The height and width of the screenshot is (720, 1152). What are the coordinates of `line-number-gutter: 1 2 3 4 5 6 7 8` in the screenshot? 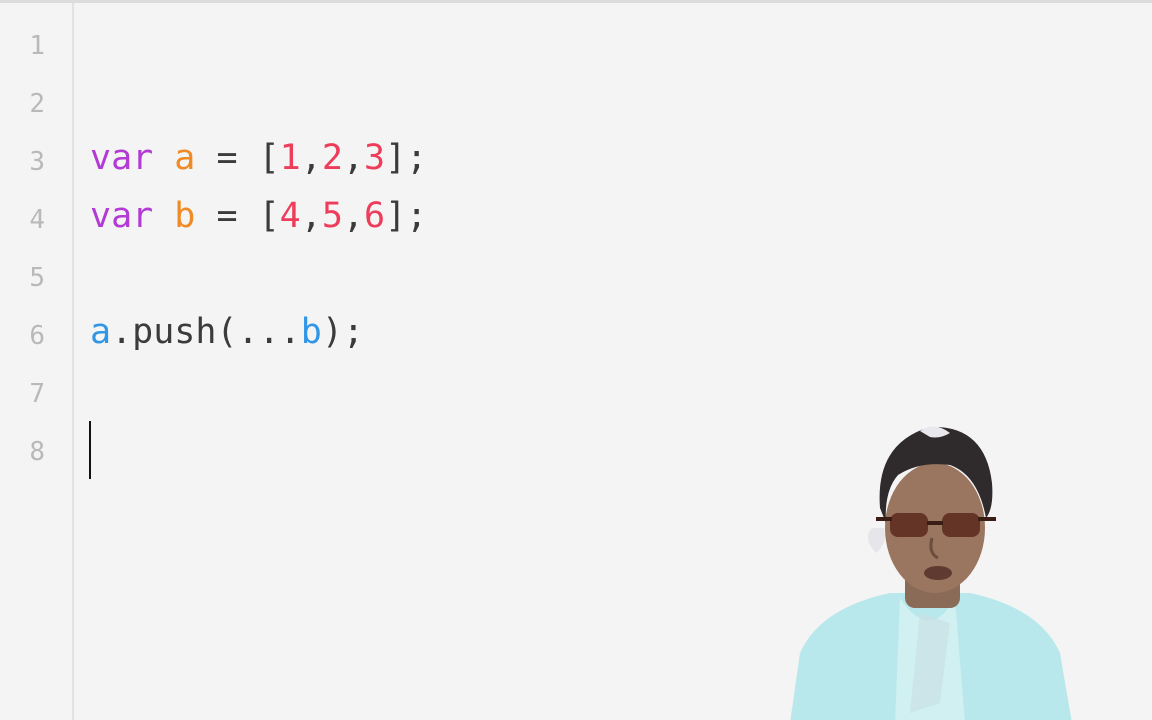 It's located at (37, 361).